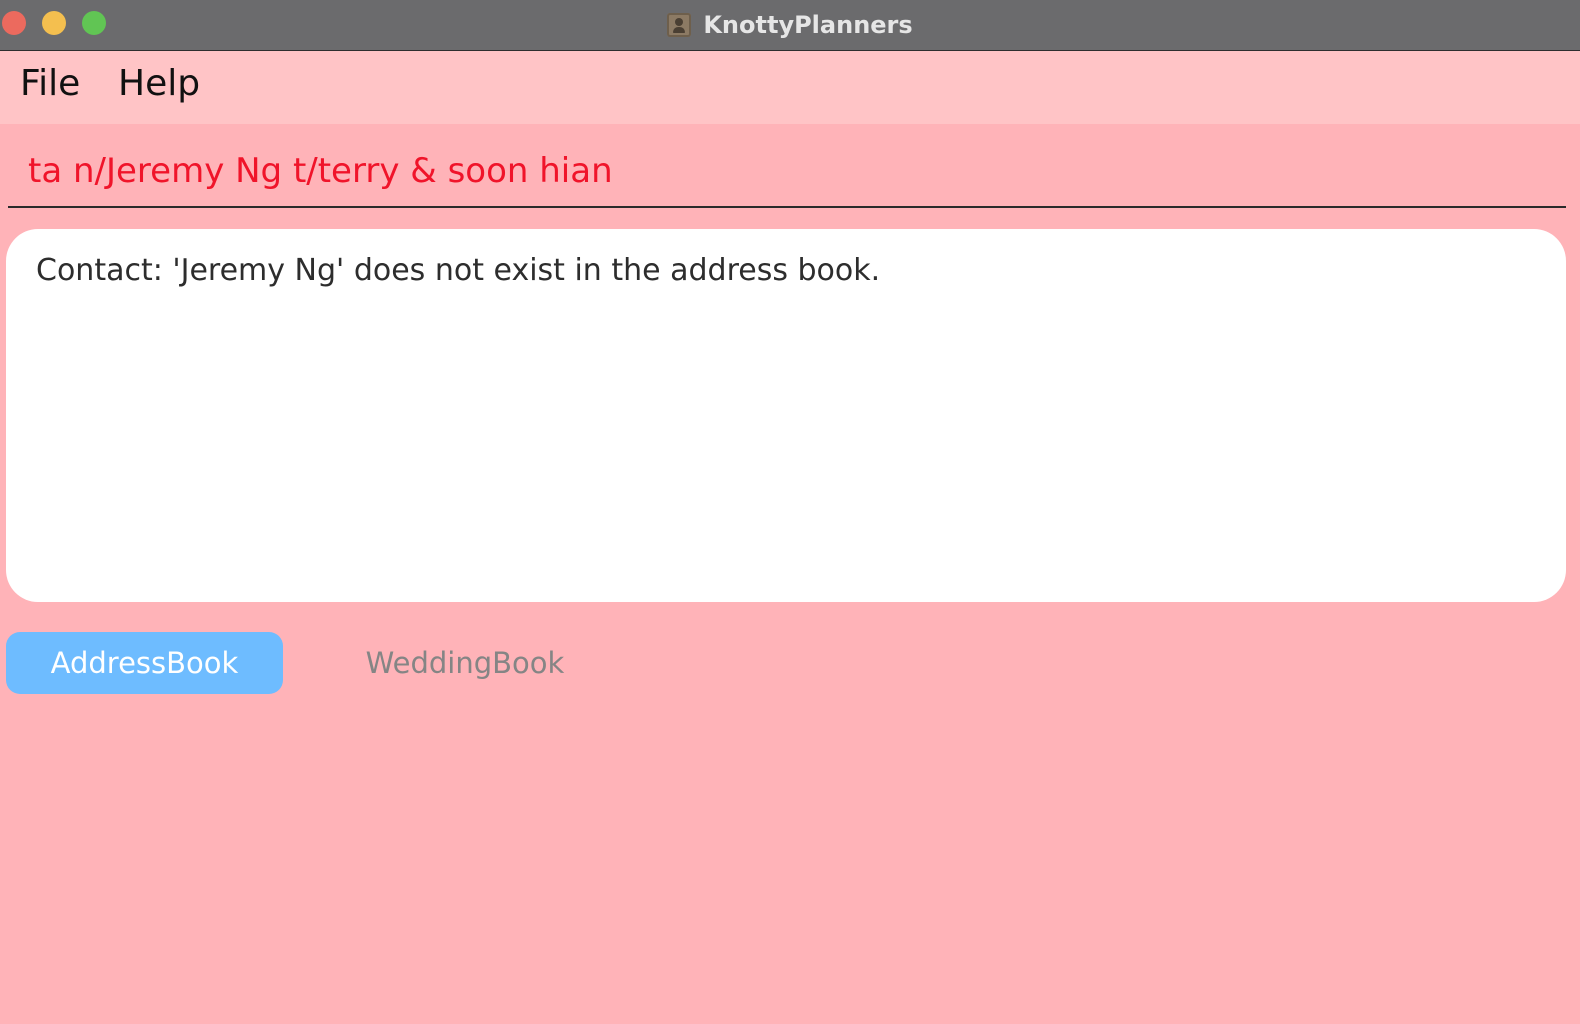 The width and height of the screenshot is (1580, 1024). What do you see at coordinates (808, 25) in the screenshot?
I see `window-title: KnottyPlanners` at bounding box center [808, 25].